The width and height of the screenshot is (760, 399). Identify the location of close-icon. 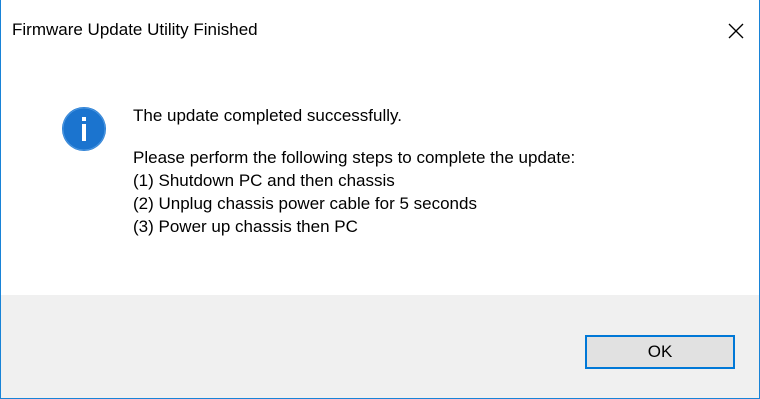
(736, 31).